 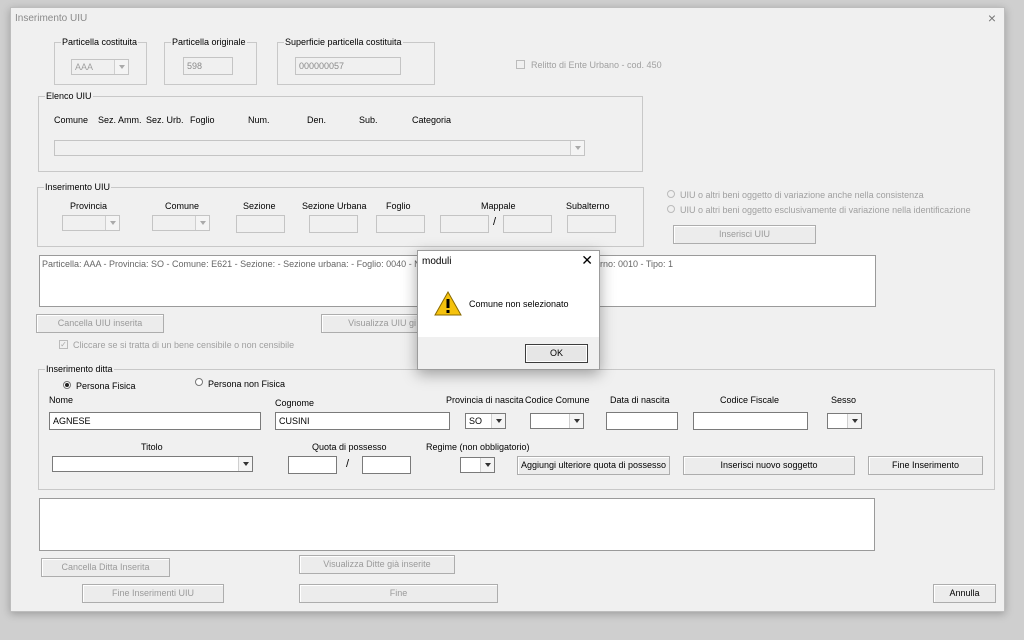 What do you see at coordinates (508, 294) in the screenshot?
I see `dialog-body: moduli ✕ Comune non selezionato` at bounding box center [508, 294].